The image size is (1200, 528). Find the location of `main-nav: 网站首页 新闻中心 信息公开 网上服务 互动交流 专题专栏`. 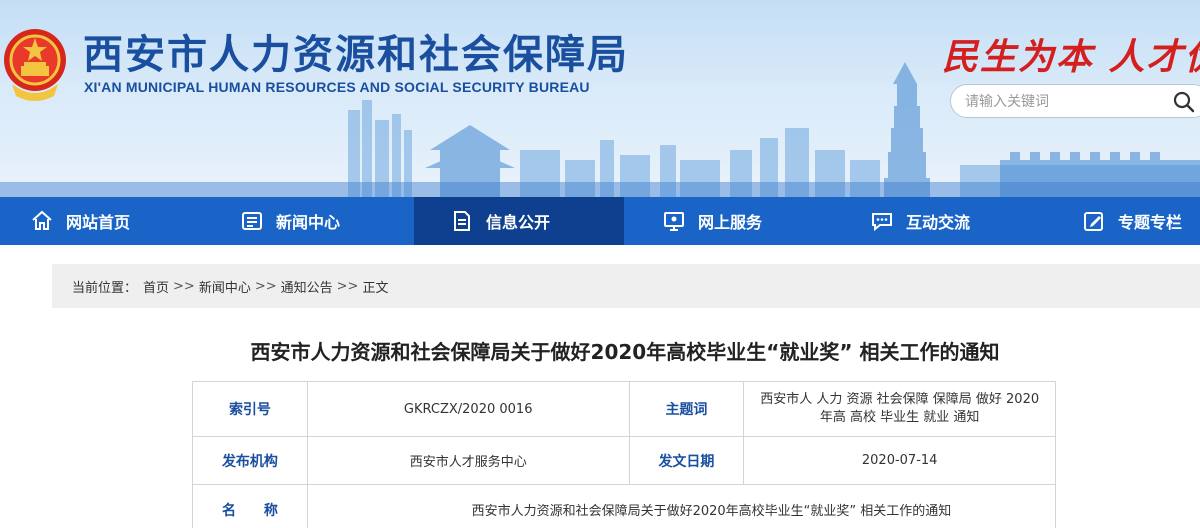

main-nav: 网站首页 新闻中心 信息公开 网上服务 互动交流 专题专栏 is located at coordinates (600, 221).